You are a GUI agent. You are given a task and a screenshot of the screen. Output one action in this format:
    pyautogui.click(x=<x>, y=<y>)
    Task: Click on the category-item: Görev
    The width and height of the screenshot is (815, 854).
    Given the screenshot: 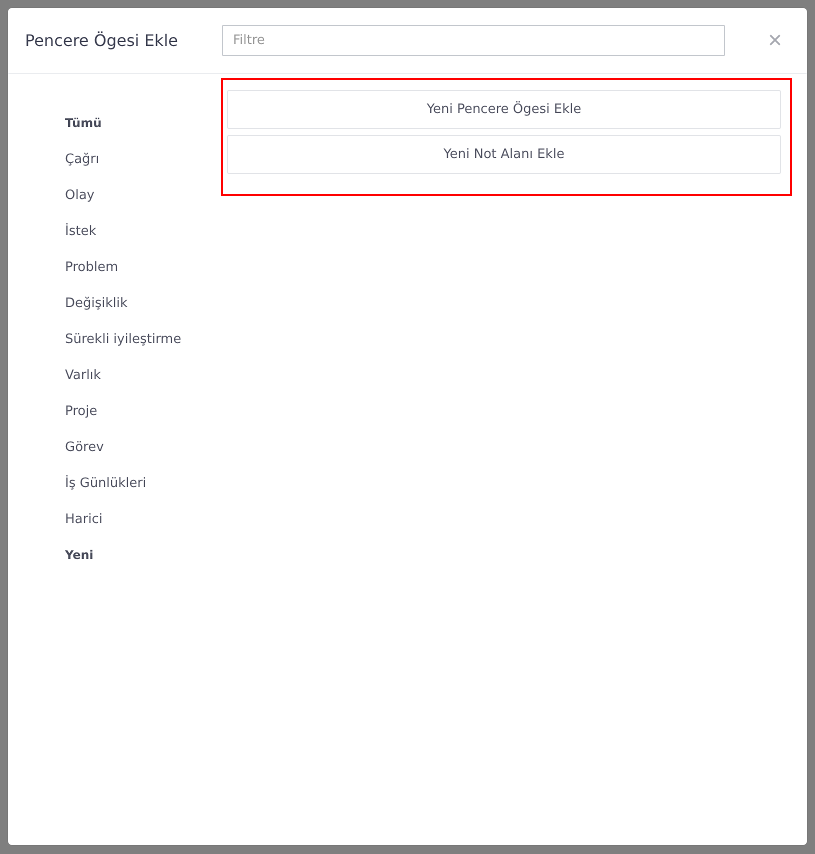 What is the action you would take?
    pyautogui.click(x=143, y=447)
    